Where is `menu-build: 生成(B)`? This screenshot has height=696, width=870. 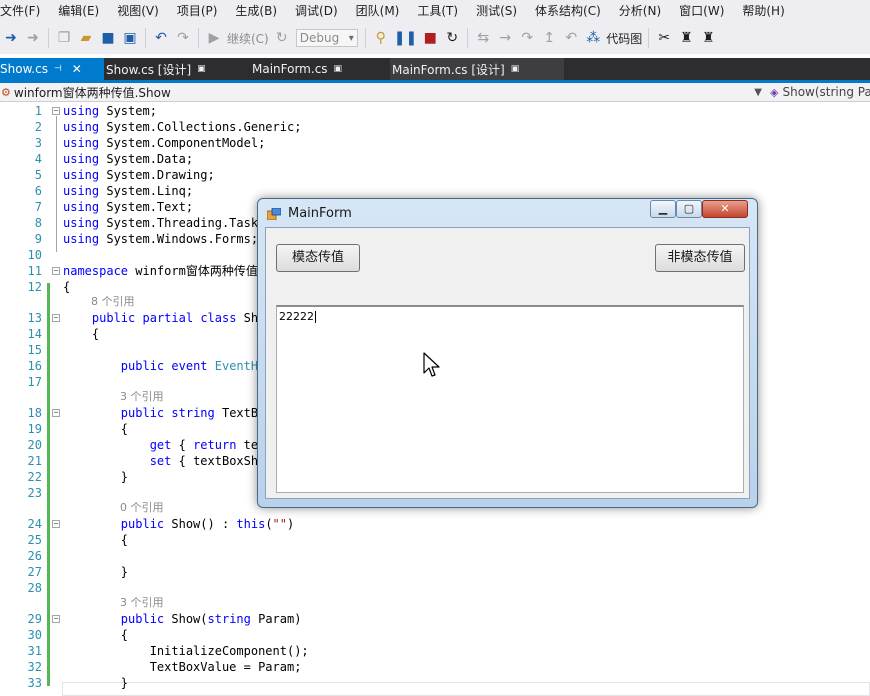 menu-build: 生成(B) is located at coordinates (256, 11).